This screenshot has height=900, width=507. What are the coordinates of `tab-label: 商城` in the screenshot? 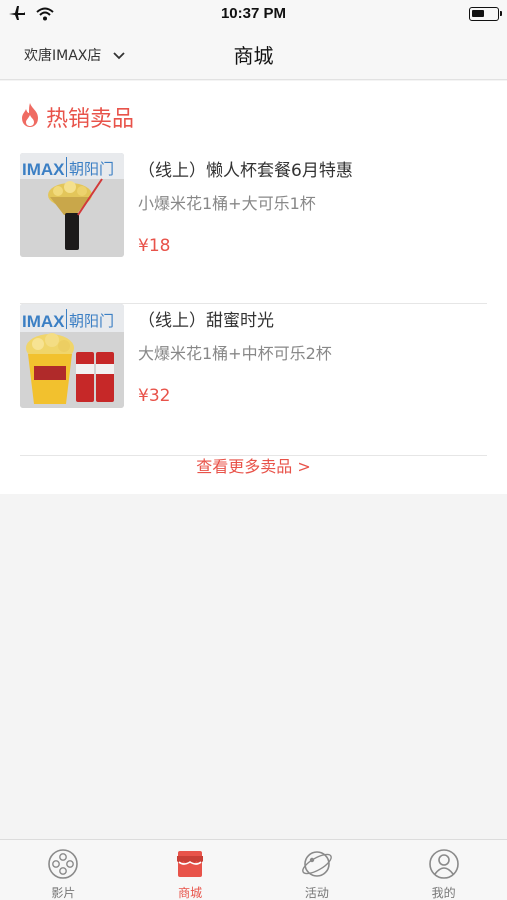 It's located at (190, 893).